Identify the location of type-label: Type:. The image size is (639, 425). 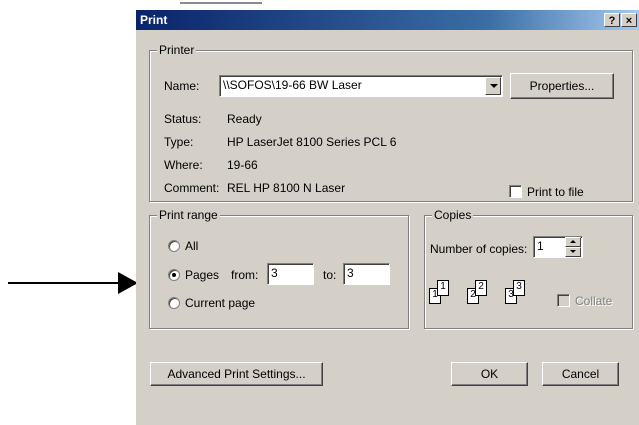
(179, 142).